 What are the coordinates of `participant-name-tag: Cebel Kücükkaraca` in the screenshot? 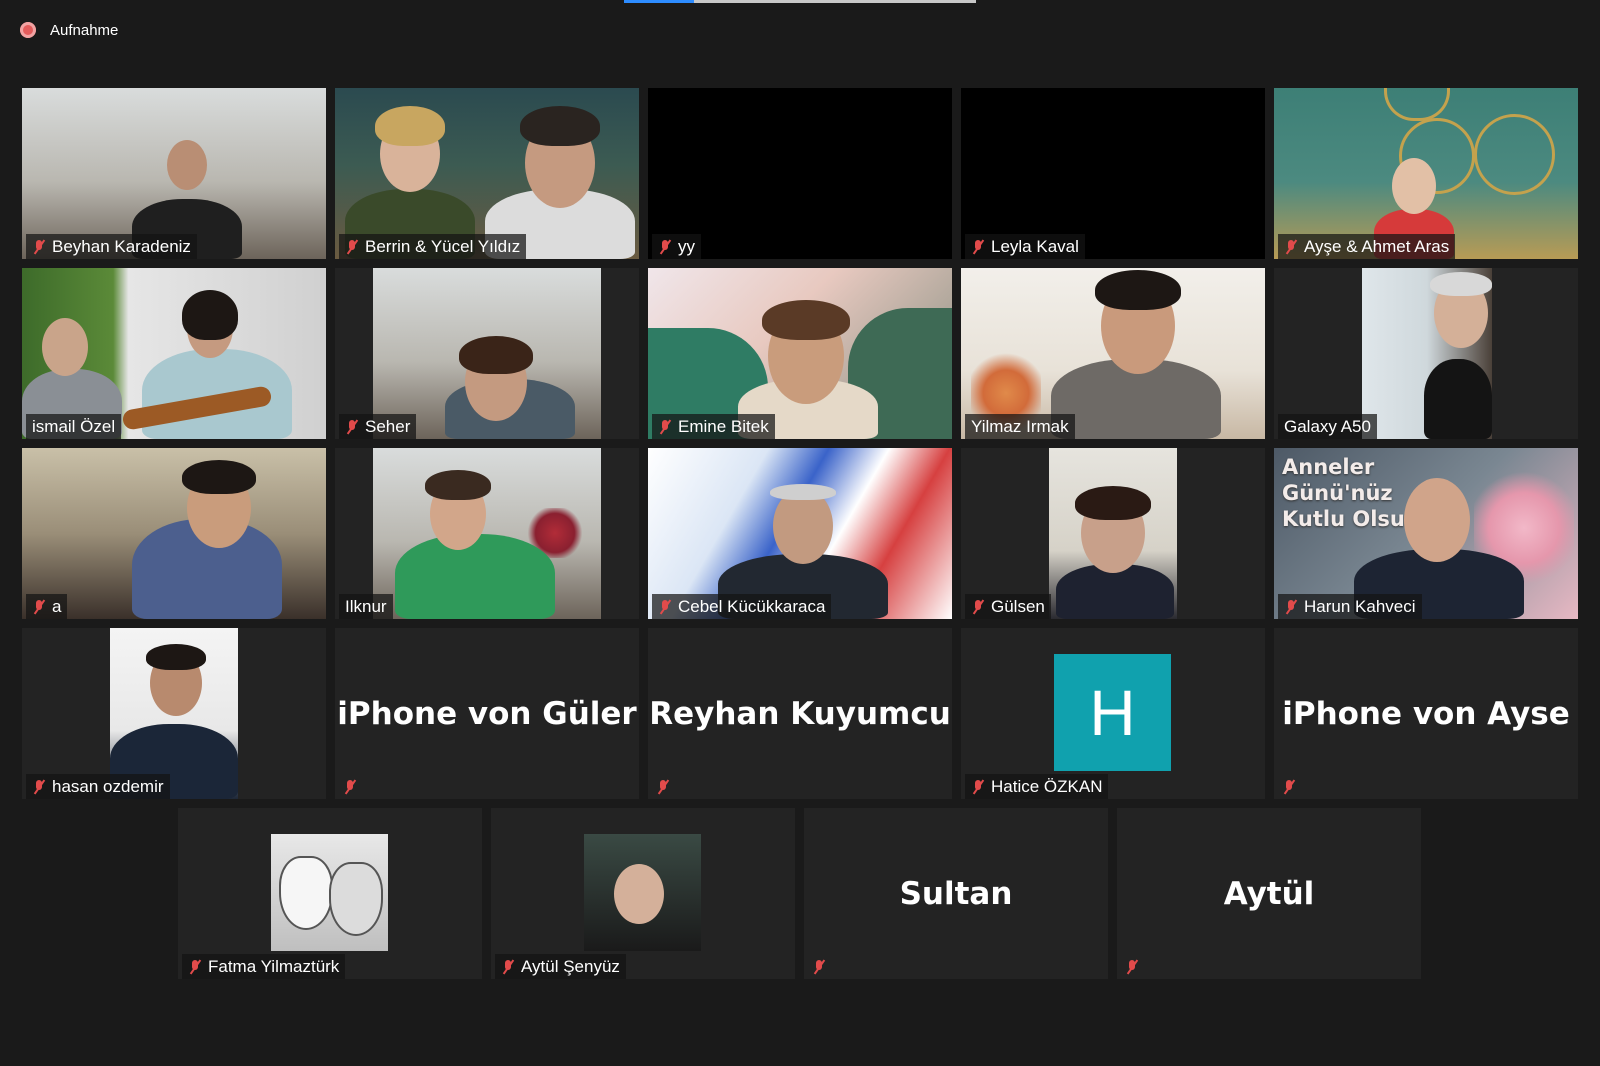 It's located at (742, 606).